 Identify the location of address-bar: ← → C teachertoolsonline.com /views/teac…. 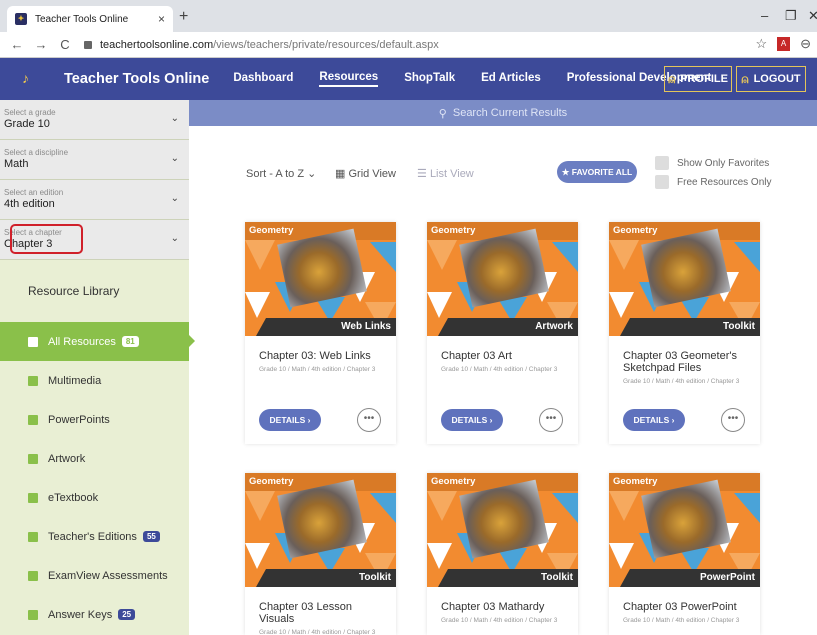
(408, 45).